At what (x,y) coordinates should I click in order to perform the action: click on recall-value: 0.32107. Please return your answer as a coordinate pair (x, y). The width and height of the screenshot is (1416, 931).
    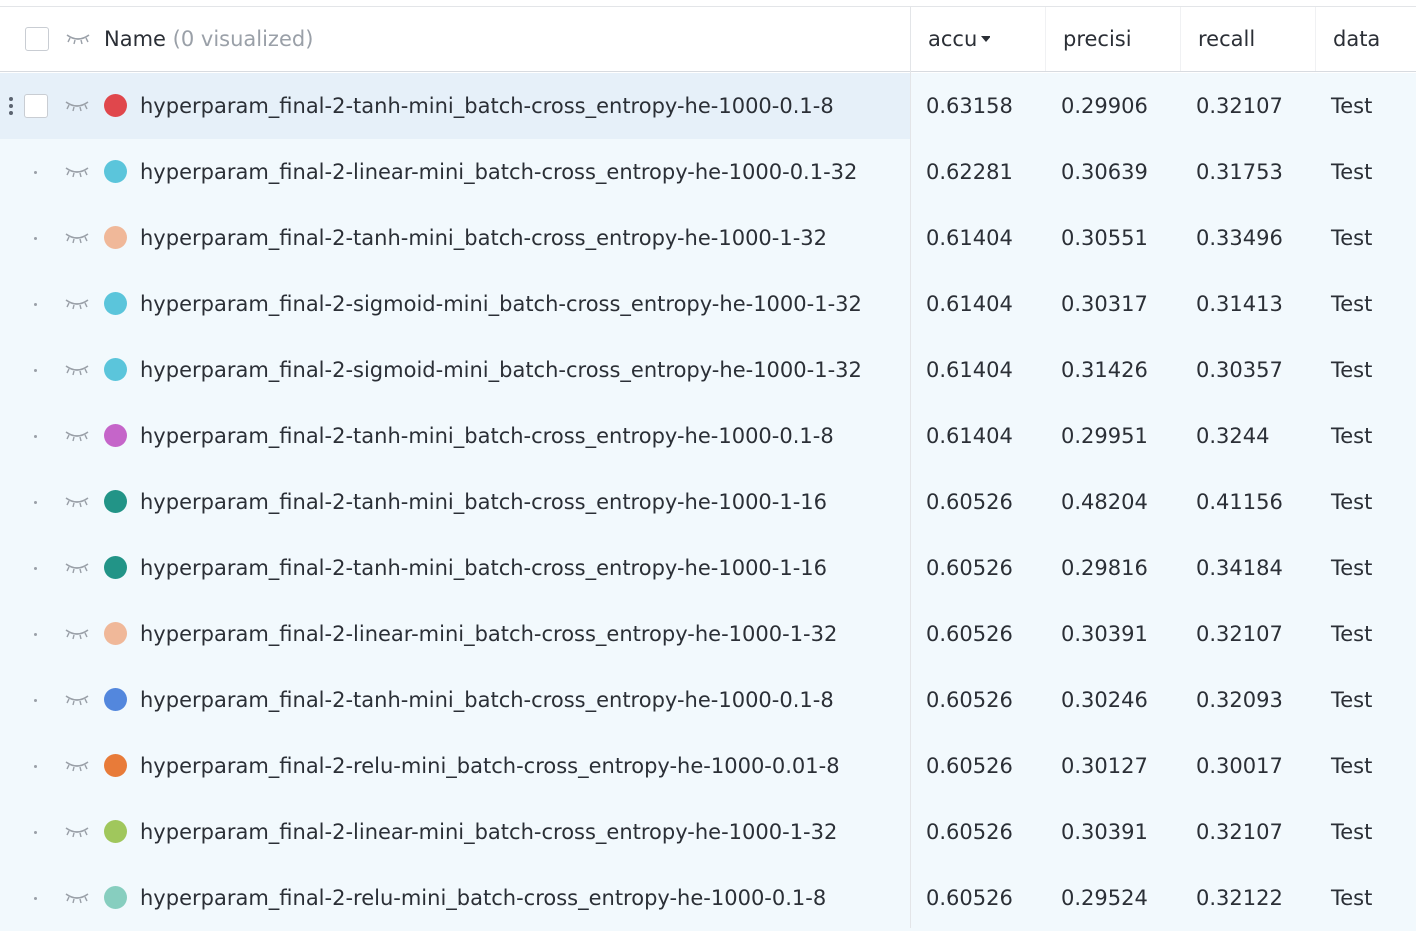
    Looking at the image, I should click on (1239, 832).